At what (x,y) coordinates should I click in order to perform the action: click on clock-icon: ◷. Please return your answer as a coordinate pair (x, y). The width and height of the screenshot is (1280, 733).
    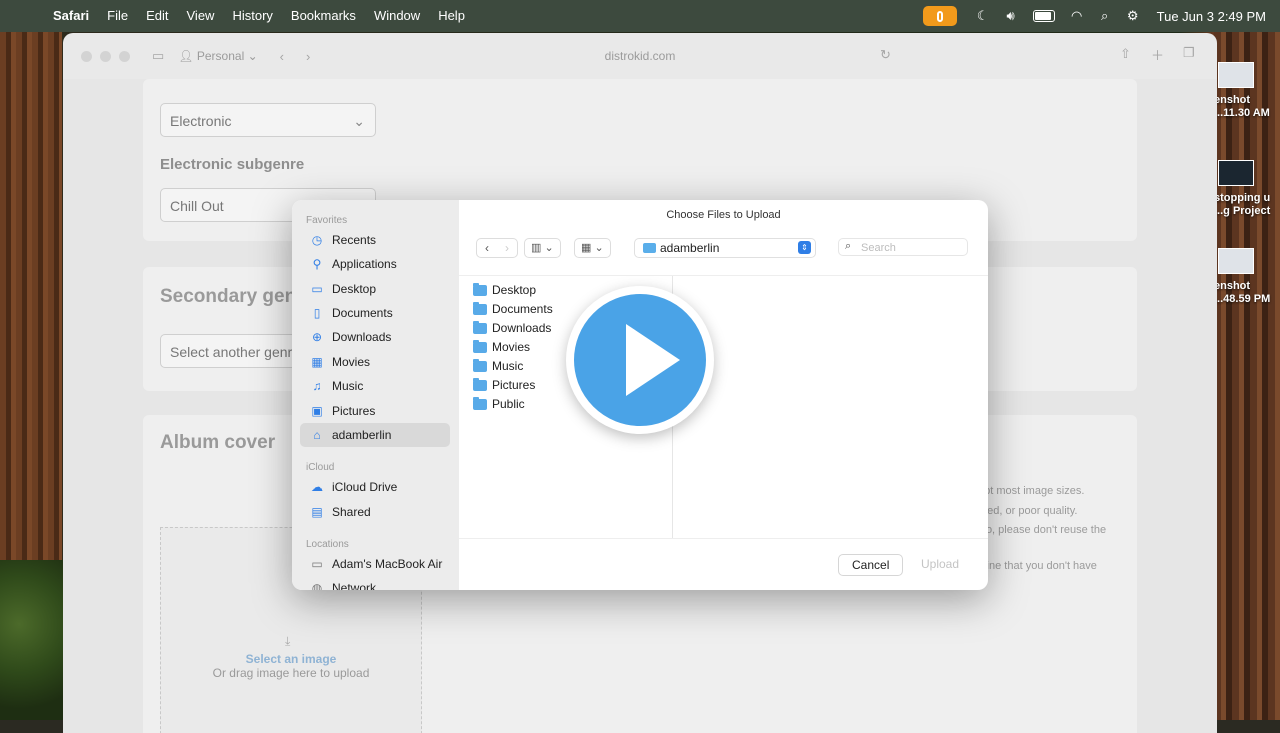
    Looking at the image, I should click on (317, 240).